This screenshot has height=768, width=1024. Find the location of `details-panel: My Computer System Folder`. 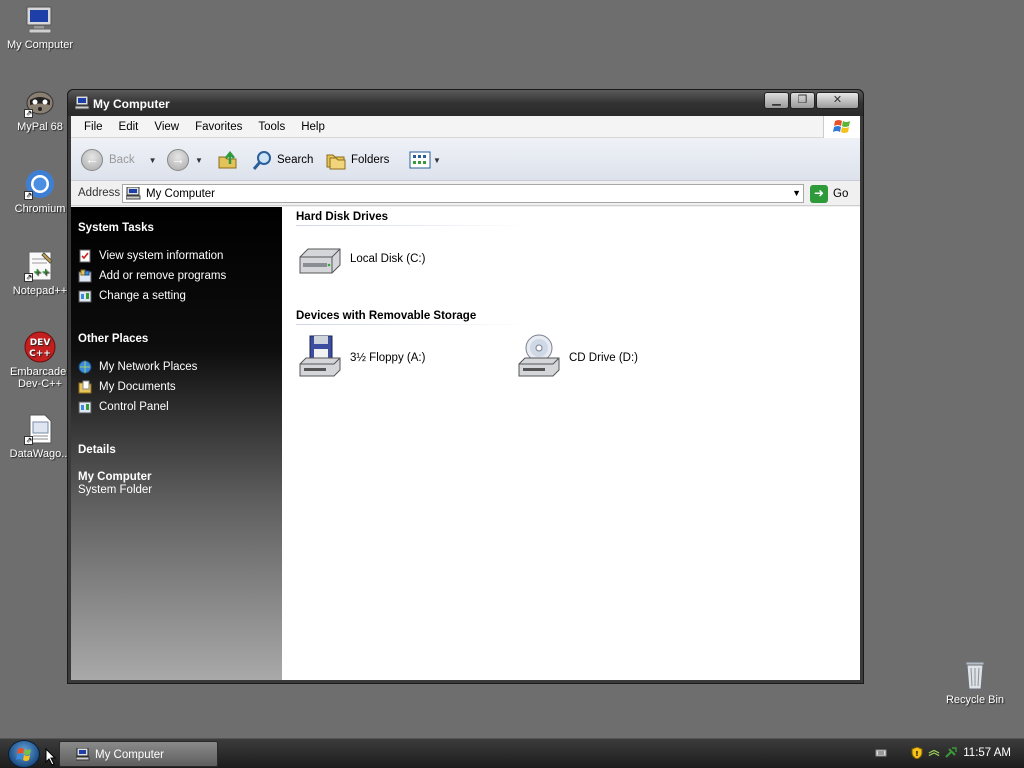

details-panel: My Computer System Folder is located at coordinates (115, 484).